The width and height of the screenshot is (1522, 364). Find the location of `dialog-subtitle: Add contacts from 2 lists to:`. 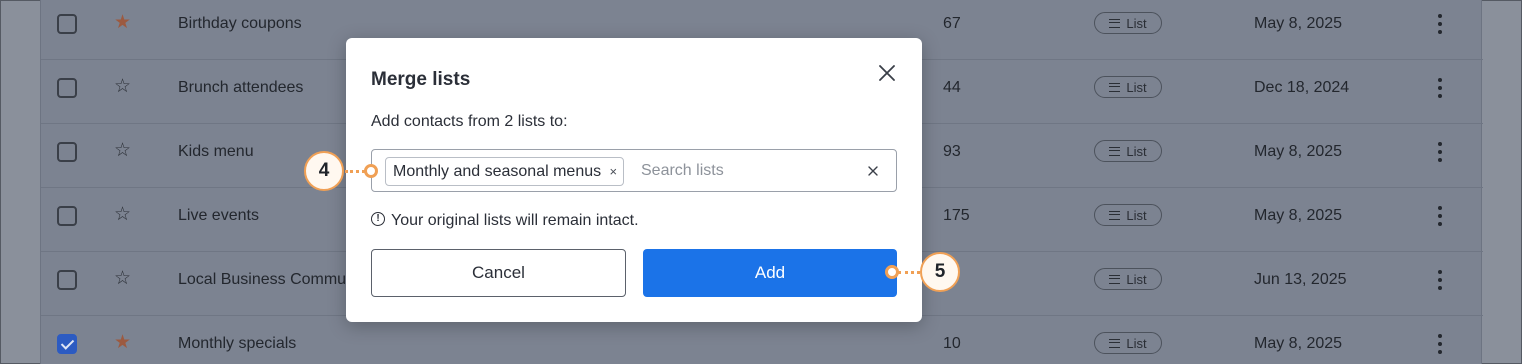

dialog-subtitle: Add contacts from 2 lists to: is located at coordinates (469, 121).